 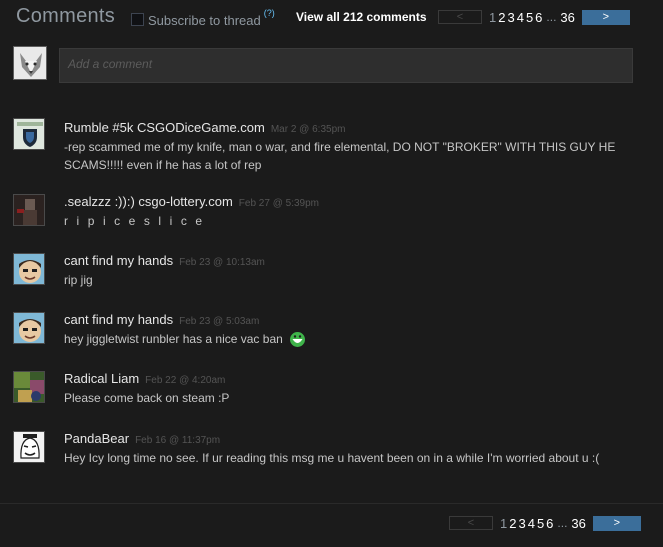 What do you see at coordinates (78, 280) in the screenshot?
I see `comment-text: rip jig` at bounding box center [78, 280].